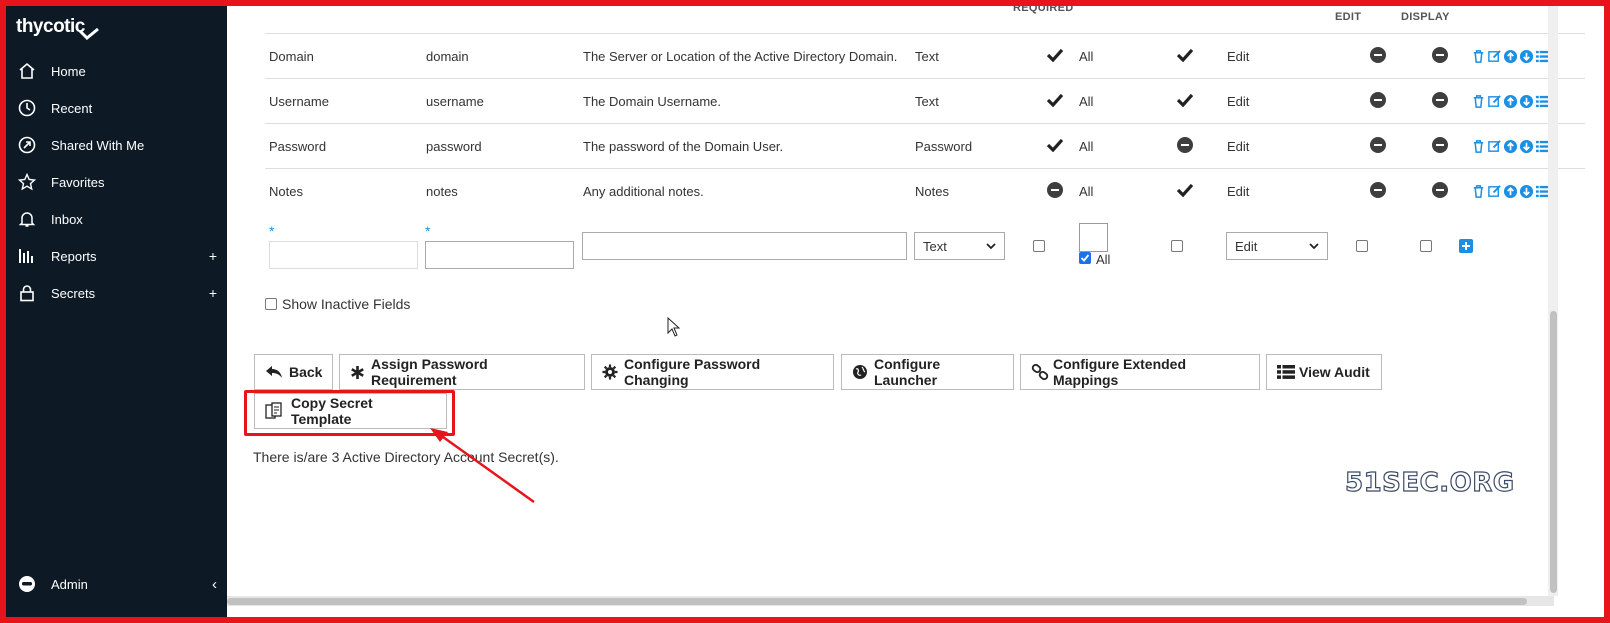 The image size is (1610, 623). Describe the element at coordinates (116, 293) in the screenshot. I see `sidebar-item-secrets: Secrets +` at that location.